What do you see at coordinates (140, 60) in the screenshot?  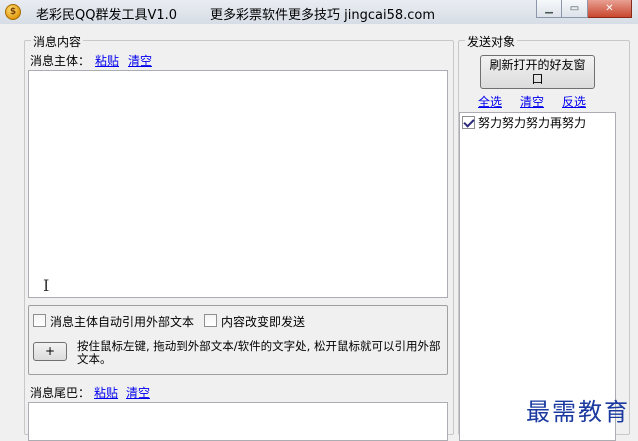 I see `body-clear-link: 清空` at bounding box center [140, 60].